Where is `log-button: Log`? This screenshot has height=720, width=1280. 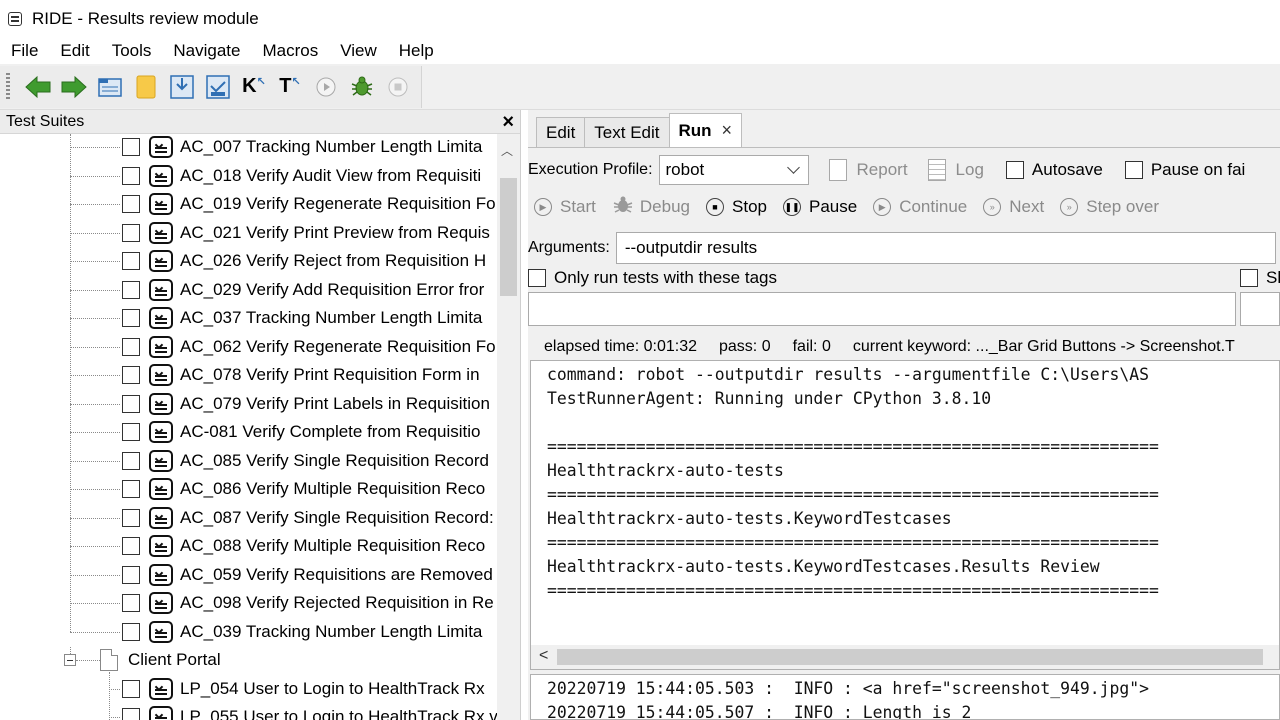
log-button: Log is located at coordinates (955, 170).